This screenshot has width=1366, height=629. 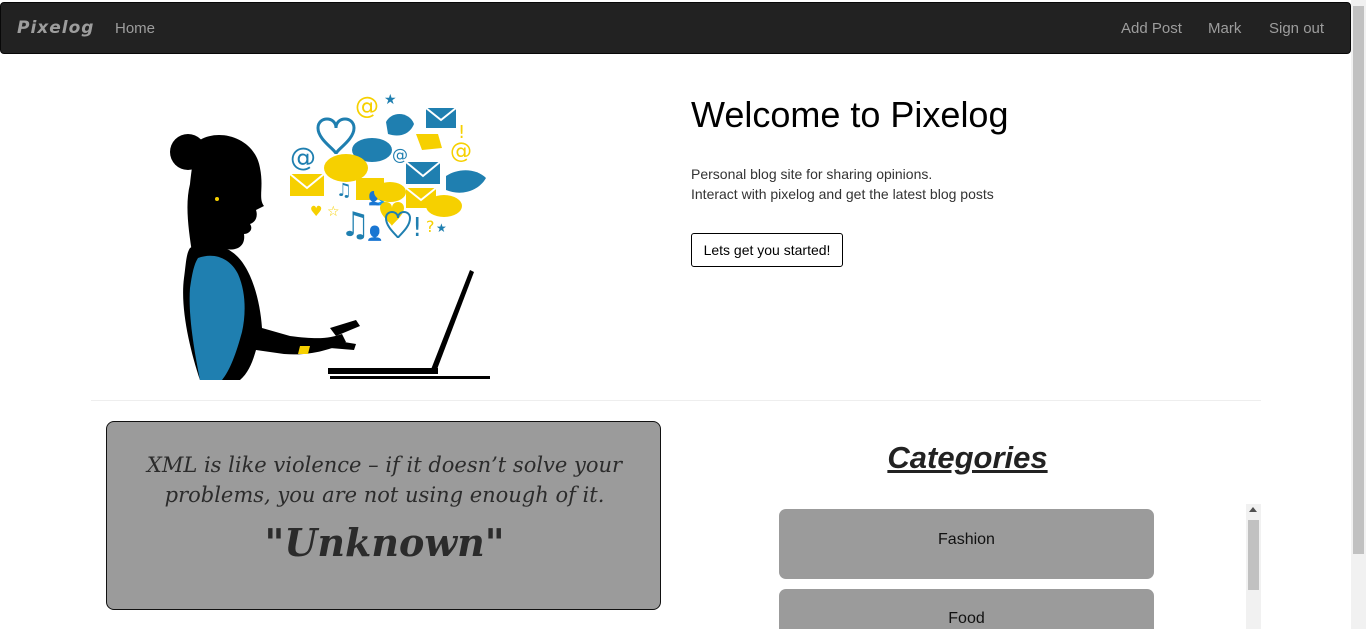 What do you see at coordinates (966, 609) in the screenshot?
I see `category-item-food: Food` at bounding box center [966, 609].